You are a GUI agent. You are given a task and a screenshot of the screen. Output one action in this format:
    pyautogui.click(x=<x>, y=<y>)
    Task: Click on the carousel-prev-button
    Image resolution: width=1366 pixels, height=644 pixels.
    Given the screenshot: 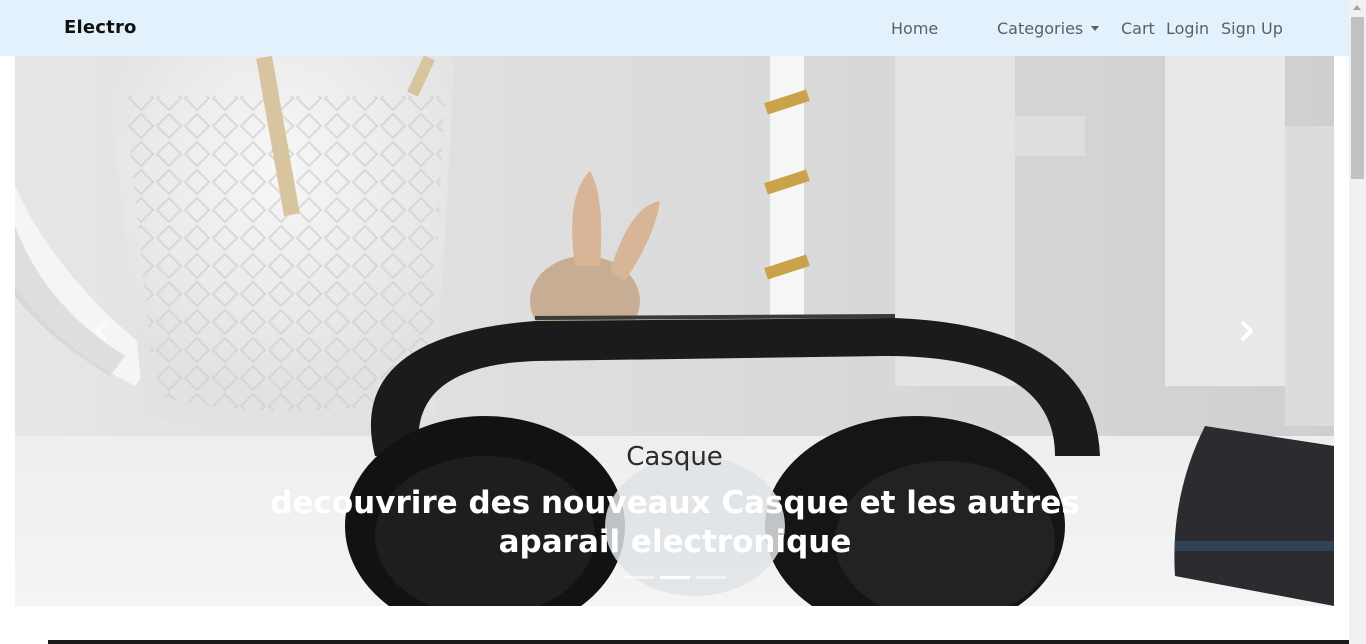 What is the action you would take?
    pyautogui.click(x=101, y=331)
    